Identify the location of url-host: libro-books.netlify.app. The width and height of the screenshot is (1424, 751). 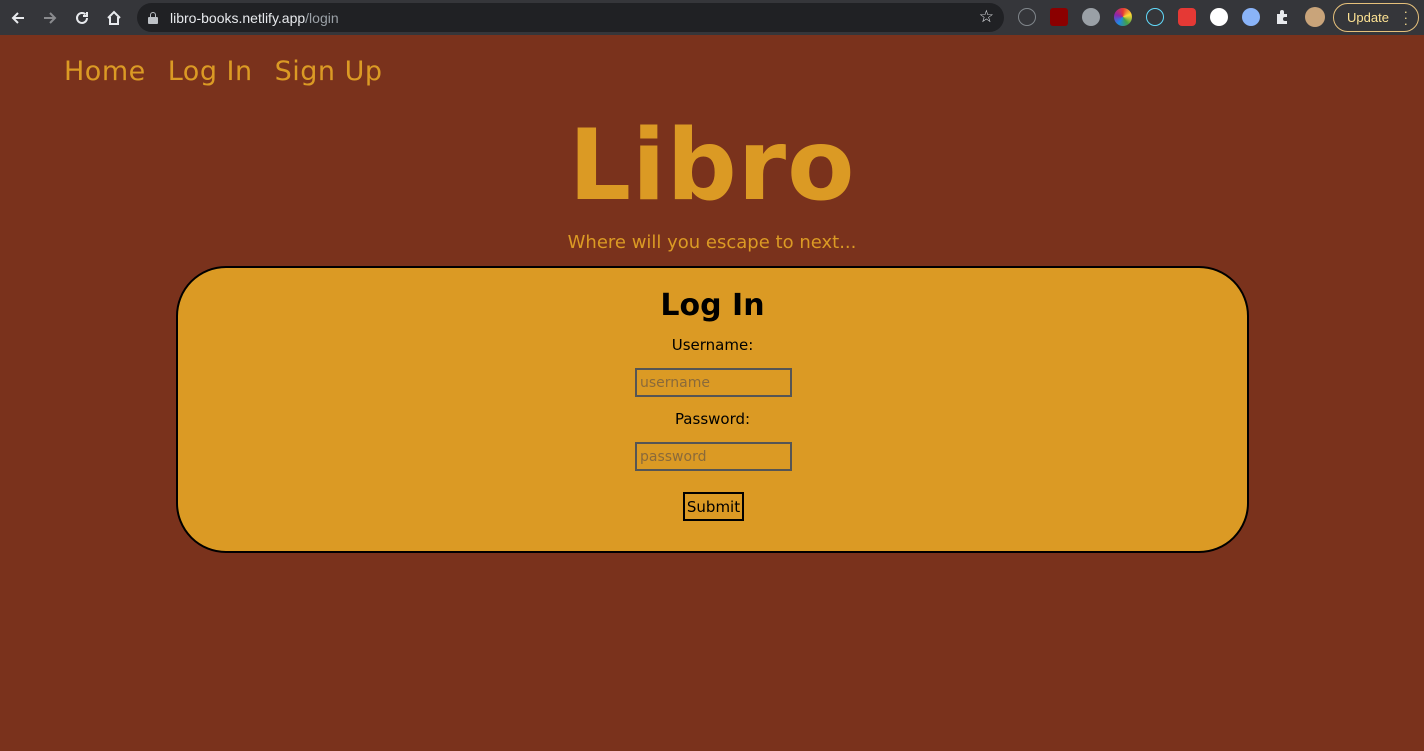
(238, 17).